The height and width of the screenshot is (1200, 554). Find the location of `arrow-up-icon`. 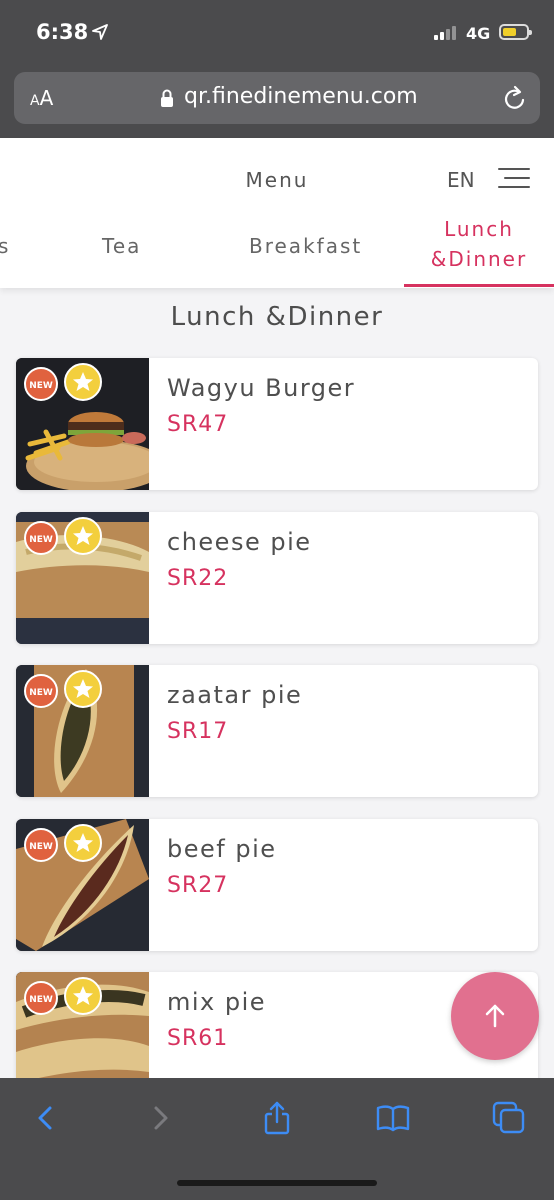

arrow-up-icon is located at coordinates (495, 1016).